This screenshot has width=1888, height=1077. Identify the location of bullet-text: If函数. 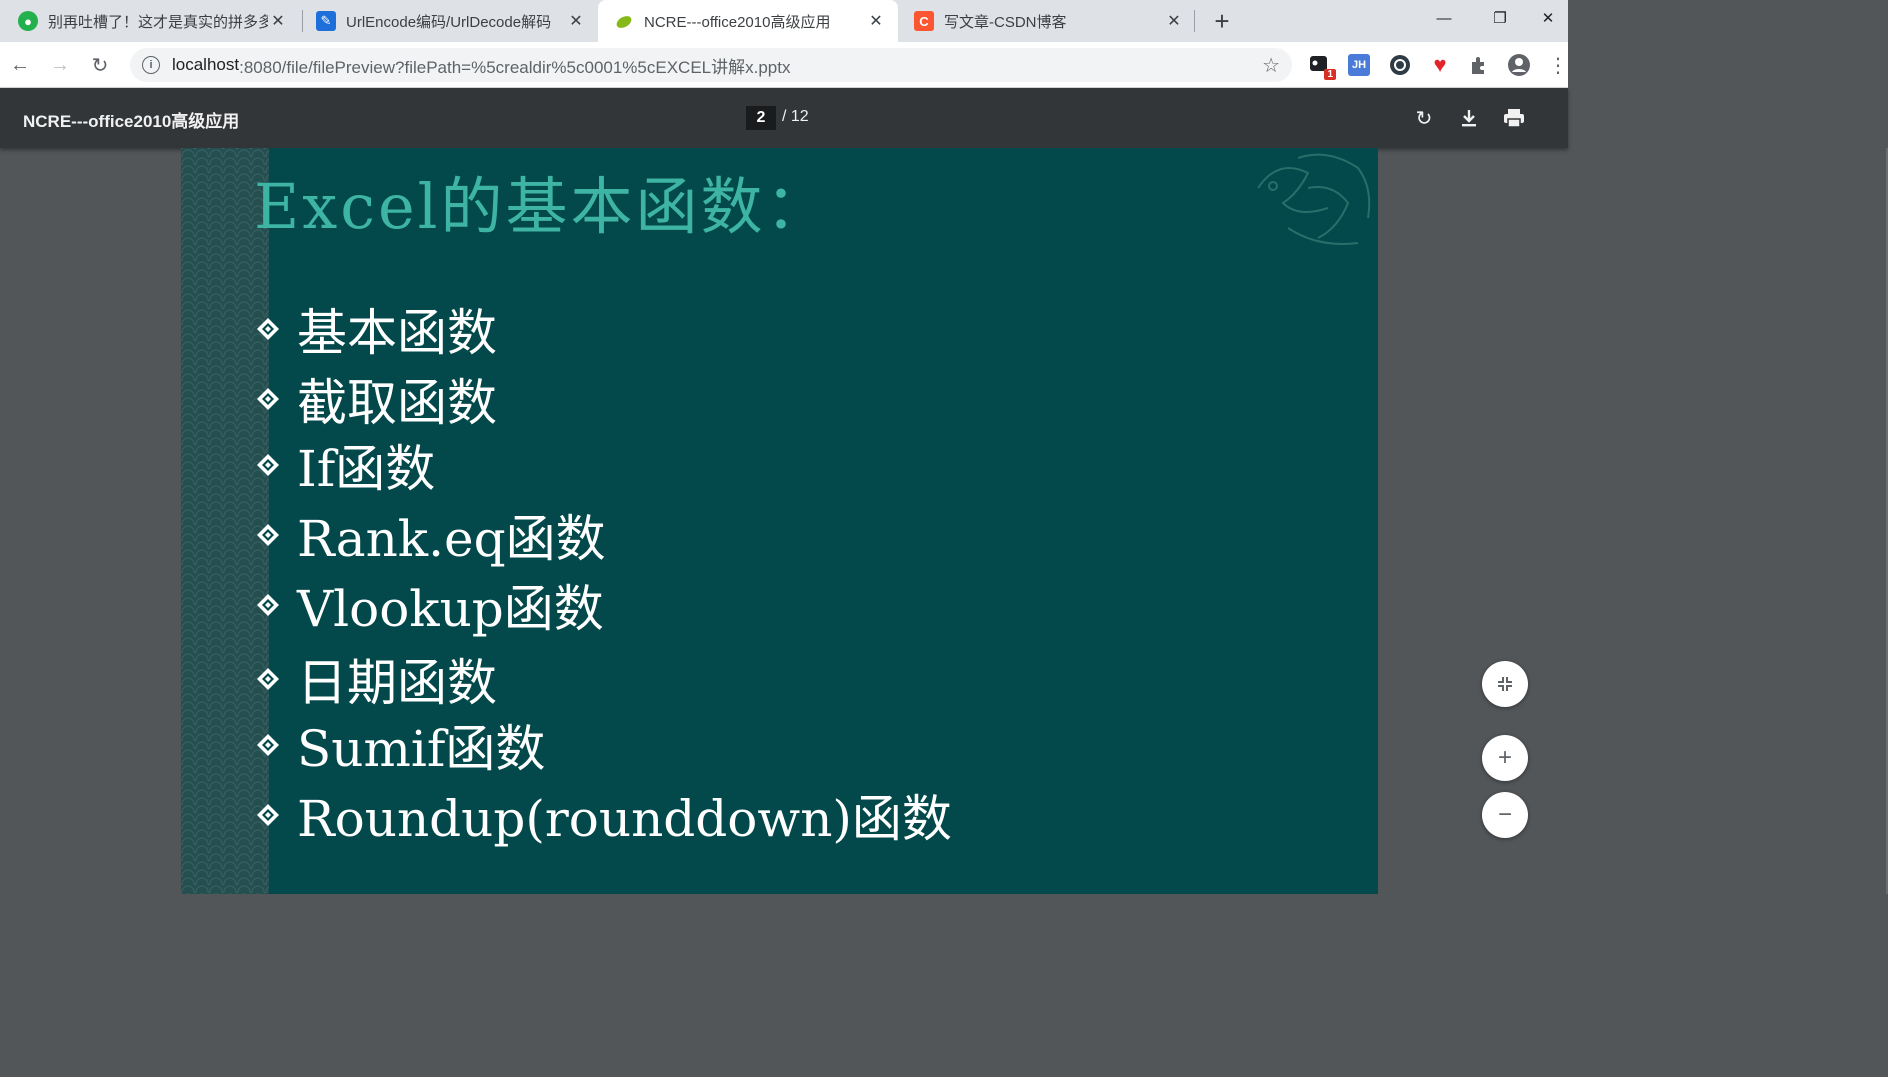
(366, 469).